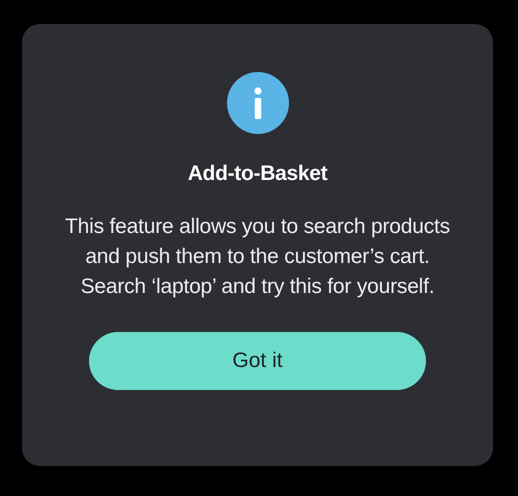 This screenshot has width=518, height=496. What do you see at coordinates (257, 361) in the screenshot?
I see `got-it-button: Got it` at bounding box center [257, 361].